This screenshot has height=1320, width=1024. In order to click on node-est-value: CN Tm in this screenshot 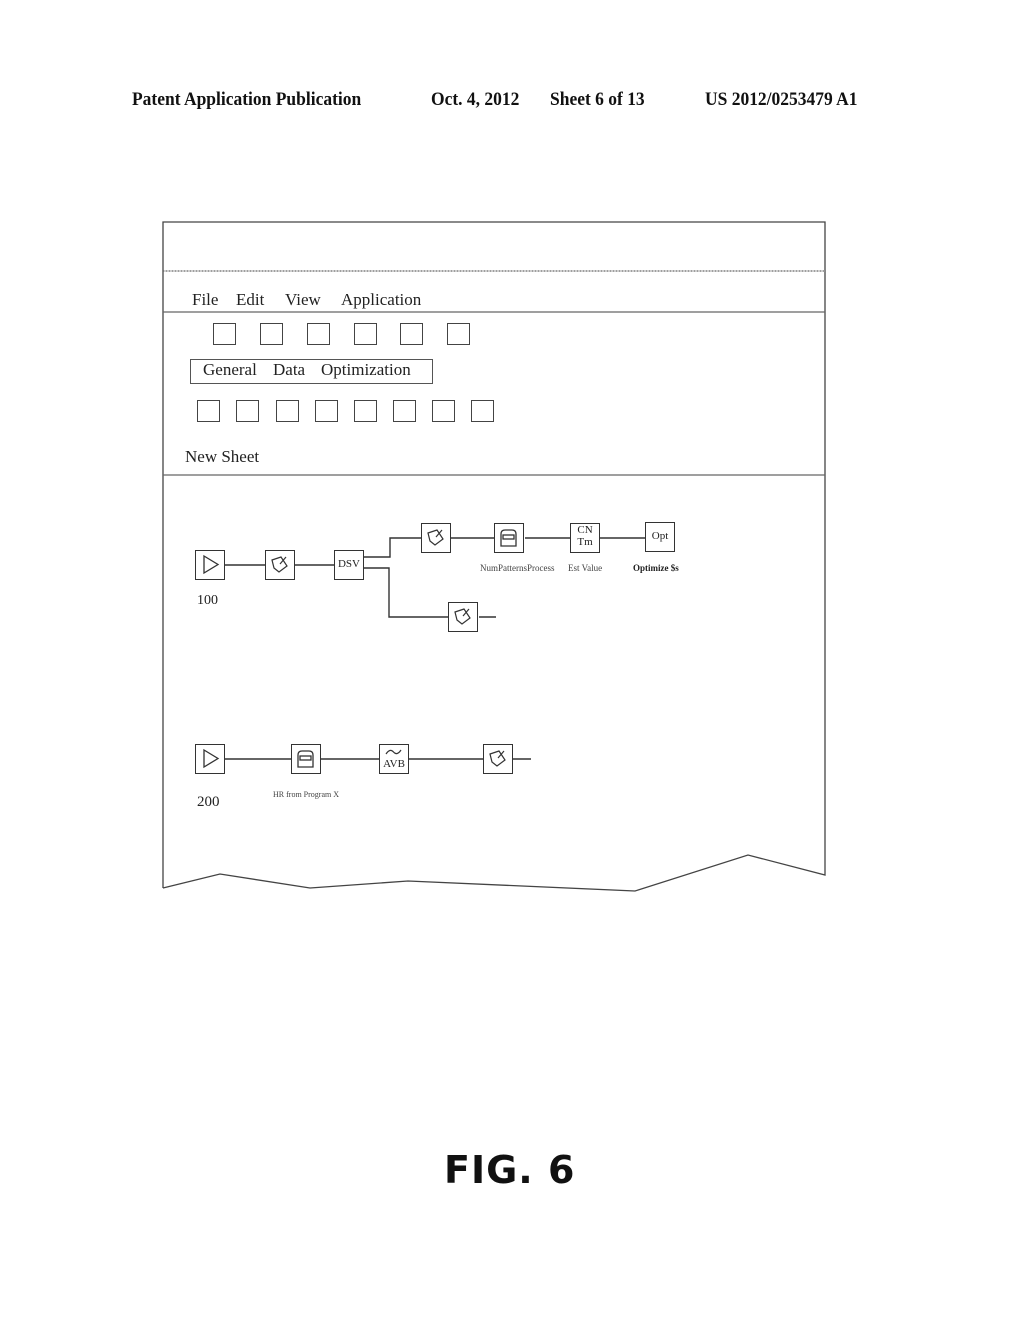, I will do `click(585, 538)`.